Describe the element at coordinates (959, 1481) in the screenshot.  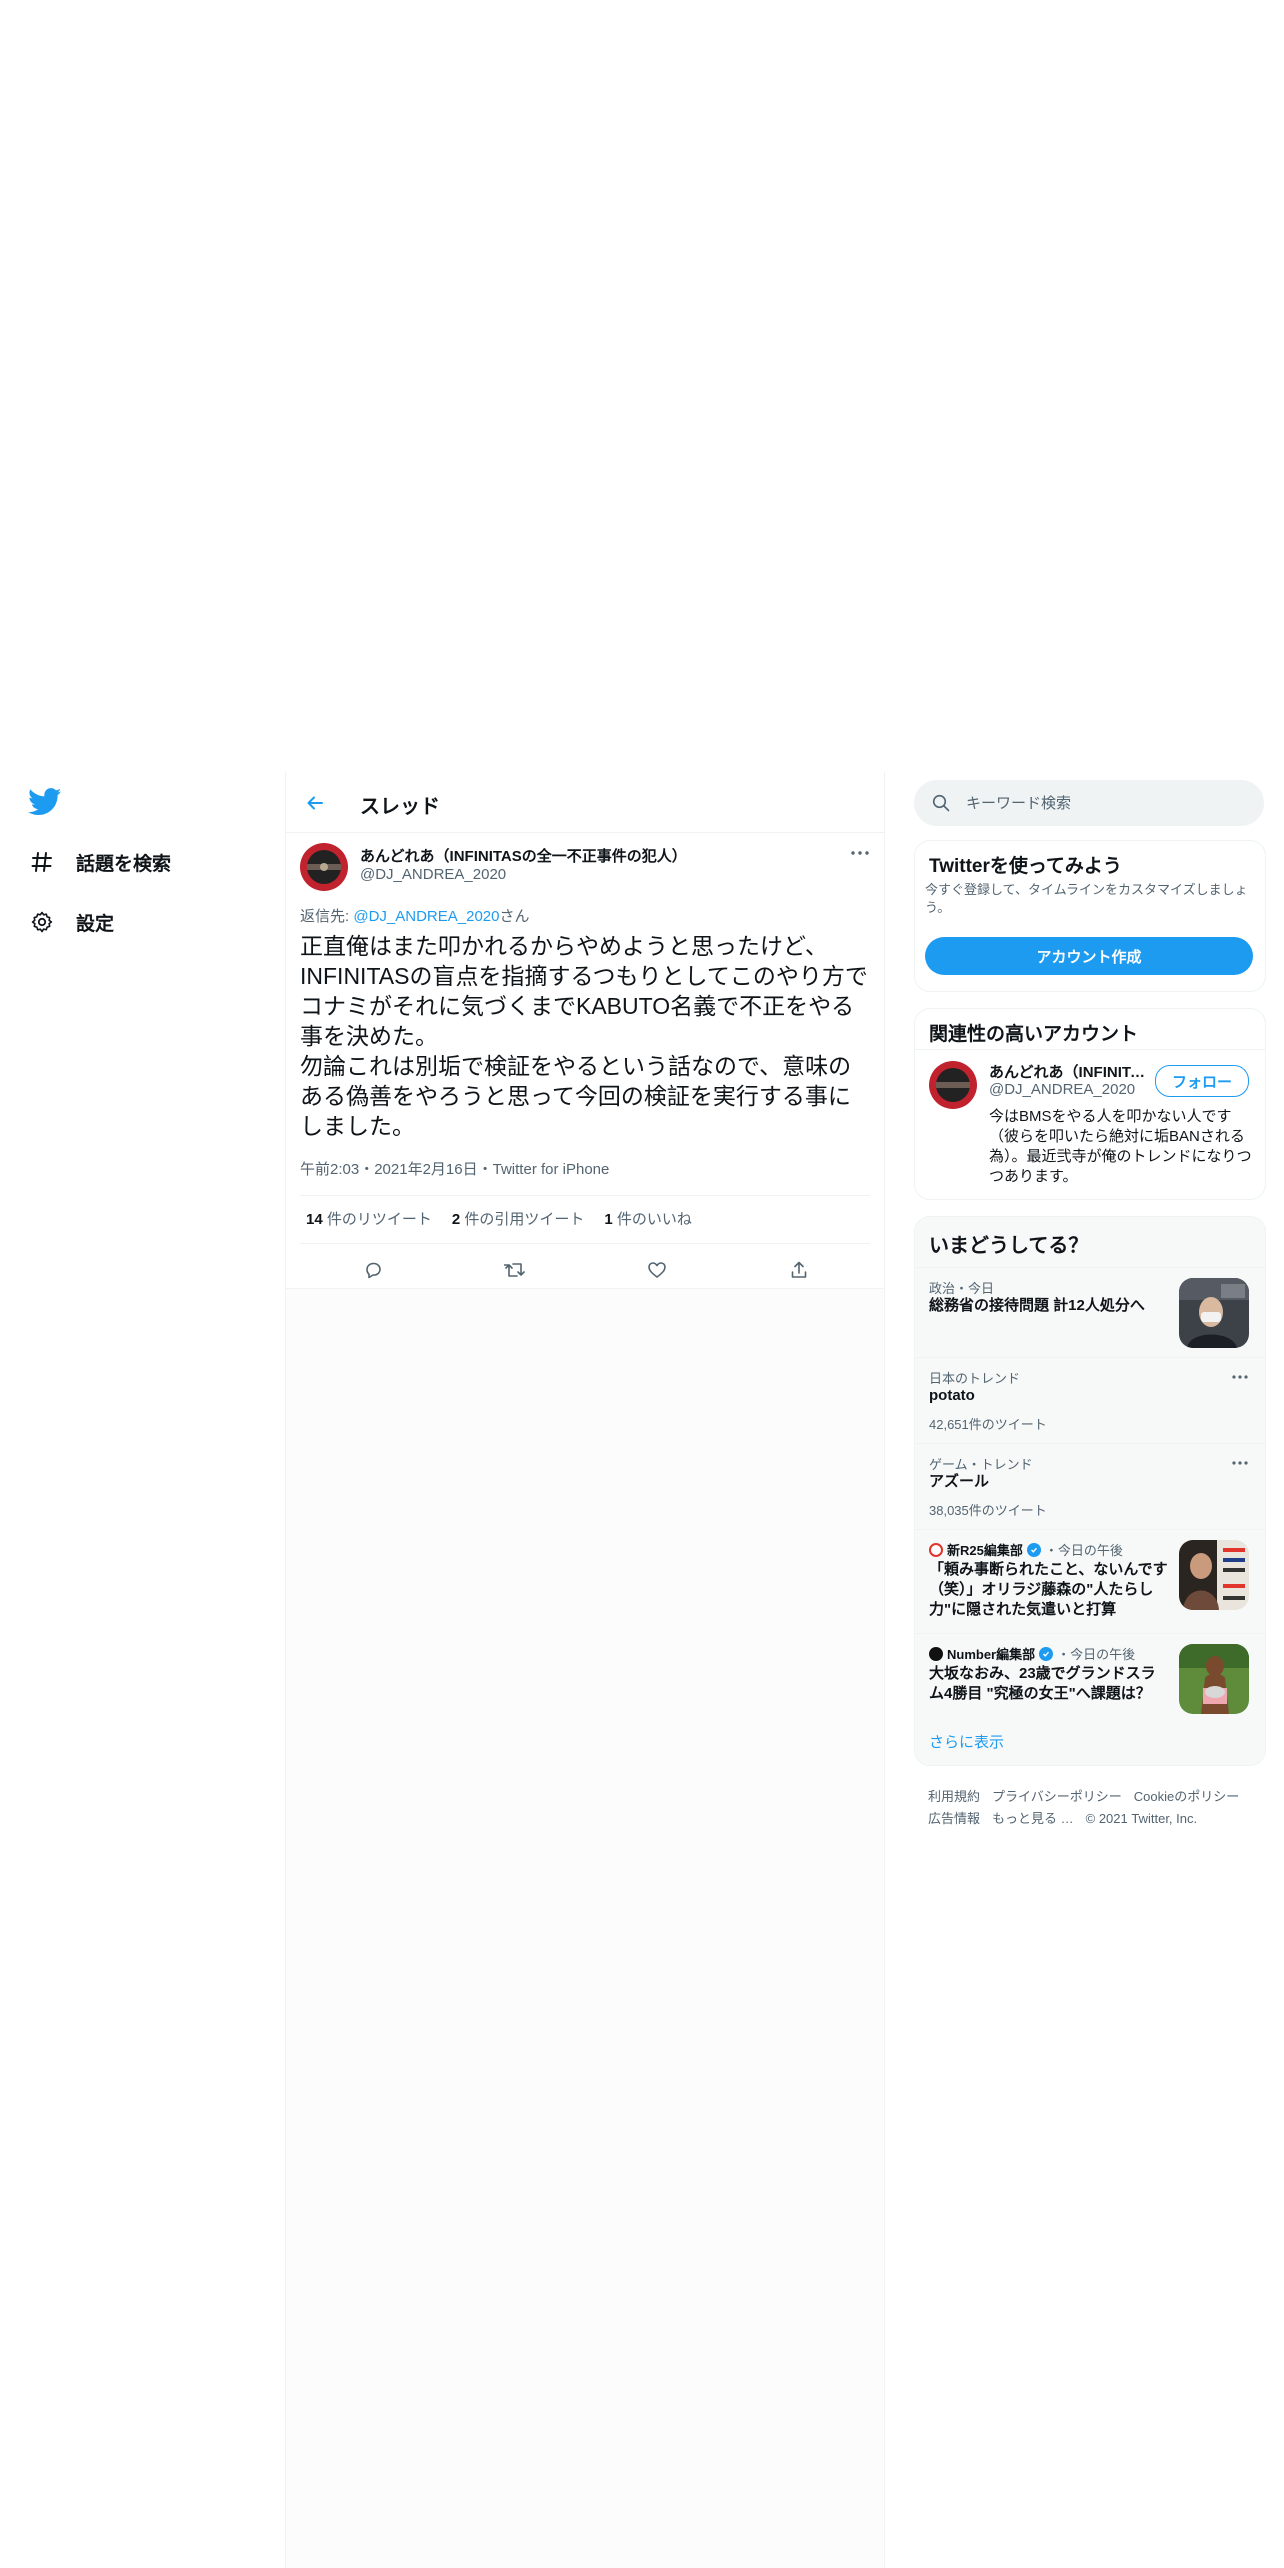
I see `trend-title: アズール` at that location.